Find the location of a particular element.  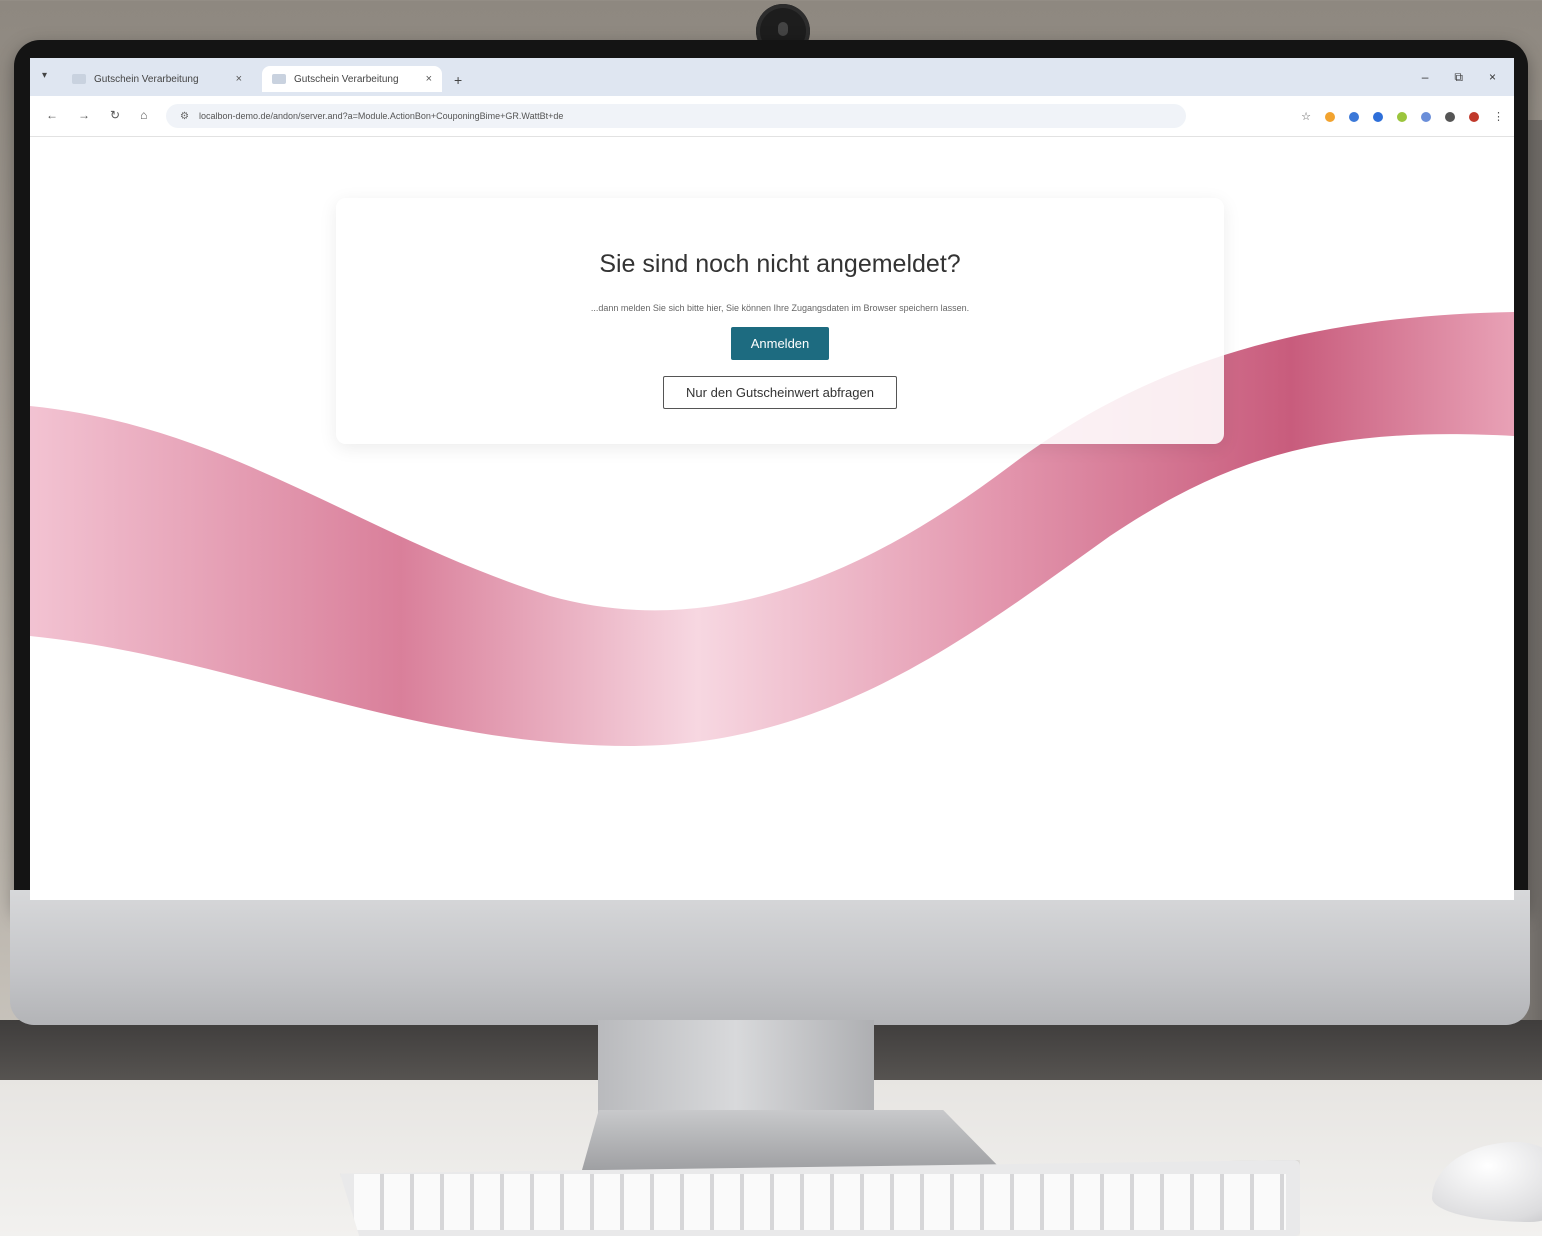

new-tab-button: + is located at coordinates (458, 80).